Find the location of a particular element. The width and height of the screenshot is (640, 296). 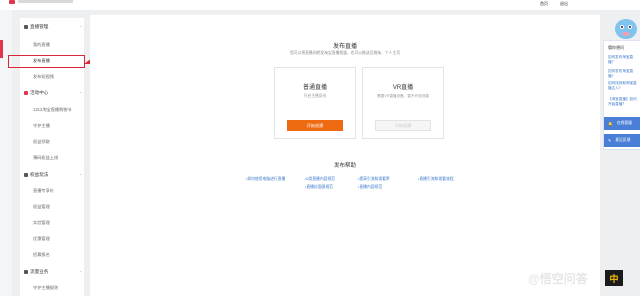

feedback-button: ✎ 意见反馈 is located at coordinates (622, 140).